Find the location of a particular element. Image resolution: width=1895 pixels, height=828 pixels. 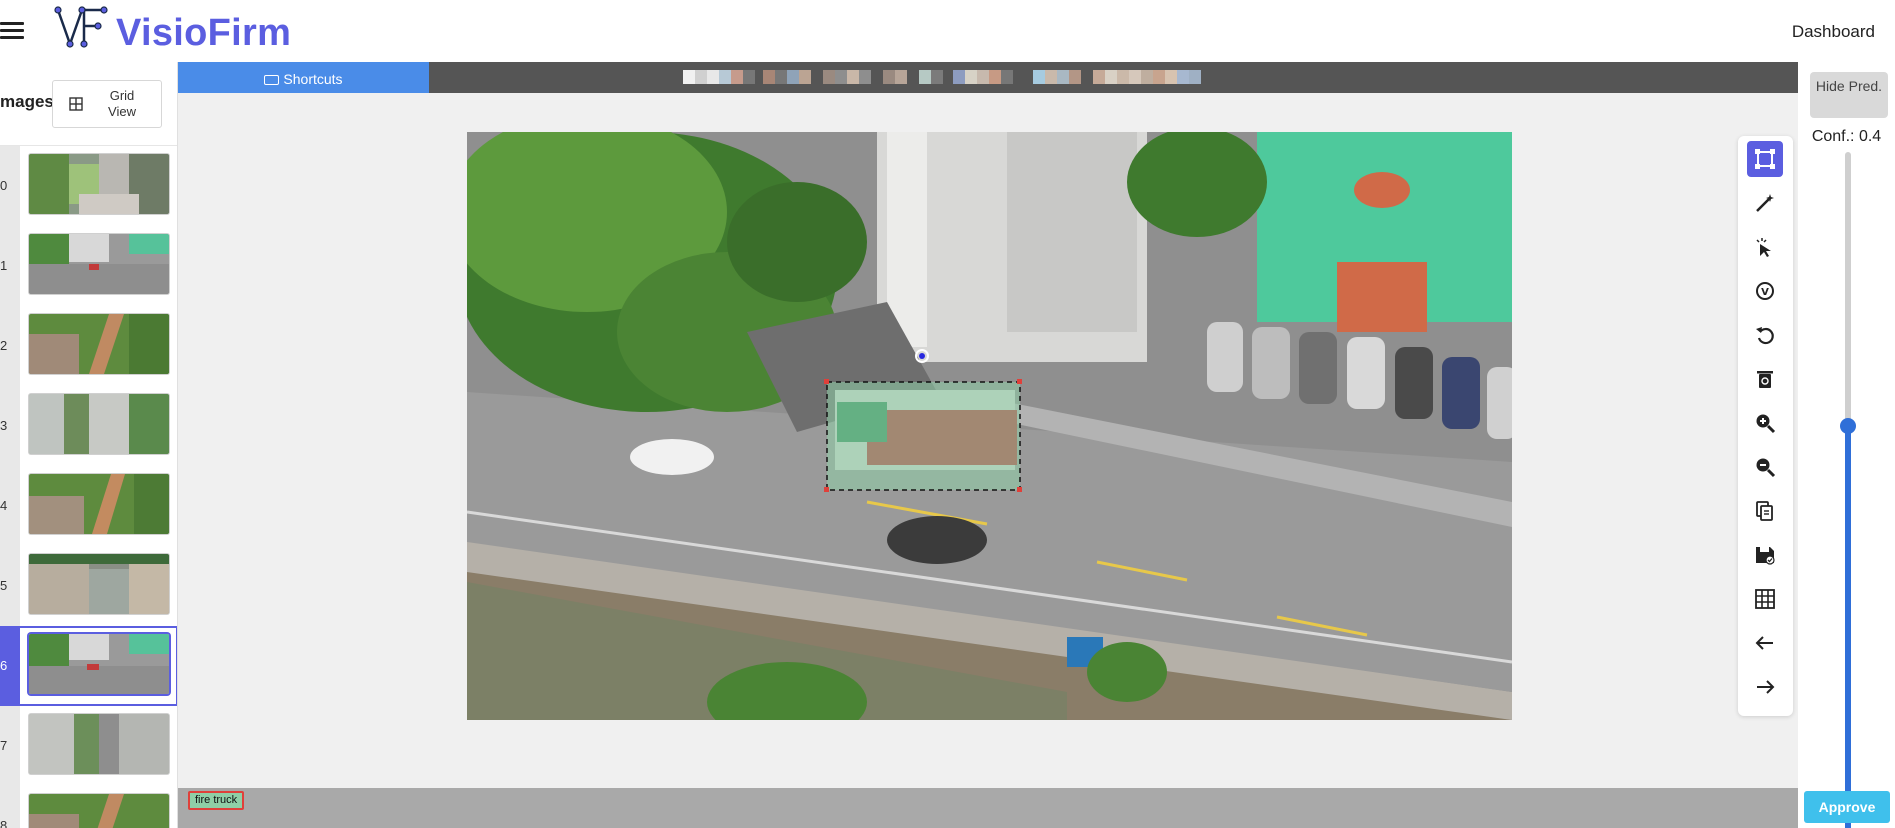

thumbnail-index: 0 is located at coordinates (10, 186).